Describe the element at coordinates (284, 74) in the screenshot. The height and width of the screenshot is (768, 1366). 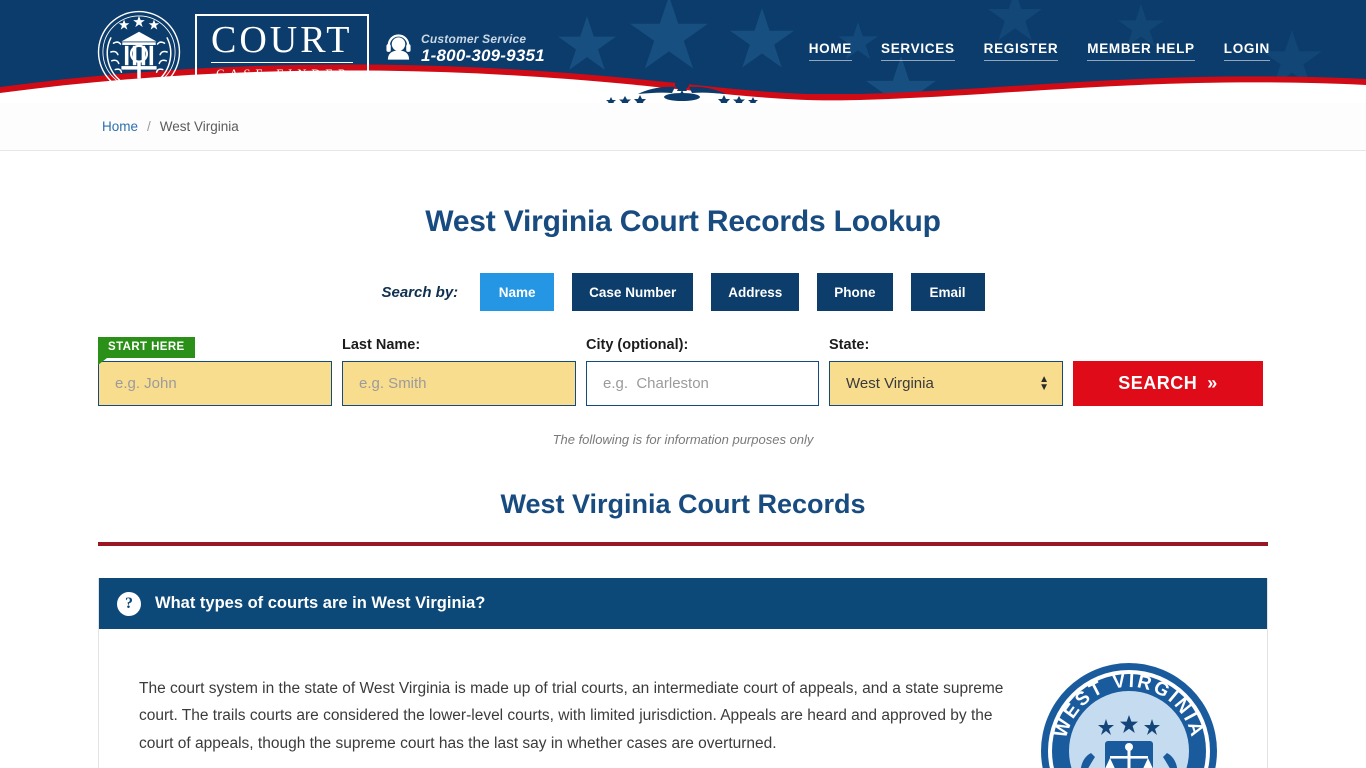
I see `logo-sub-text: CASE FINDER` at that location.